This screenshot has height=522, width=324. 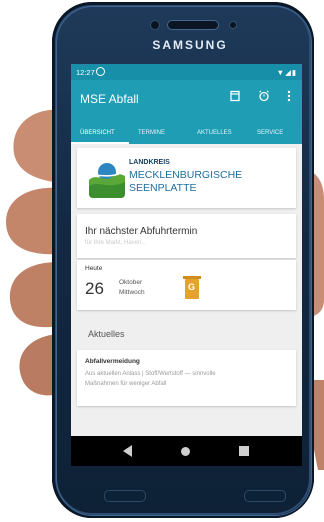 What do you see at coordinates (94, 268) in the screenshot?
I see `date-heading: Heute` at bounding box center [94, 268].